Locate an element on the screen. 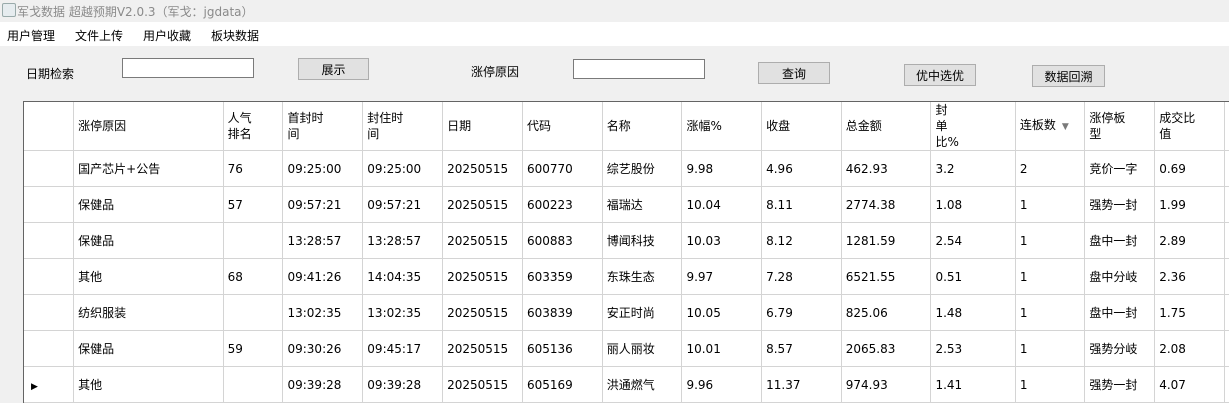 Image resolution: width=1229 pixels, height=403 pixels. cell-name: 丽人丽妆 is located at coordinates (642, 349).